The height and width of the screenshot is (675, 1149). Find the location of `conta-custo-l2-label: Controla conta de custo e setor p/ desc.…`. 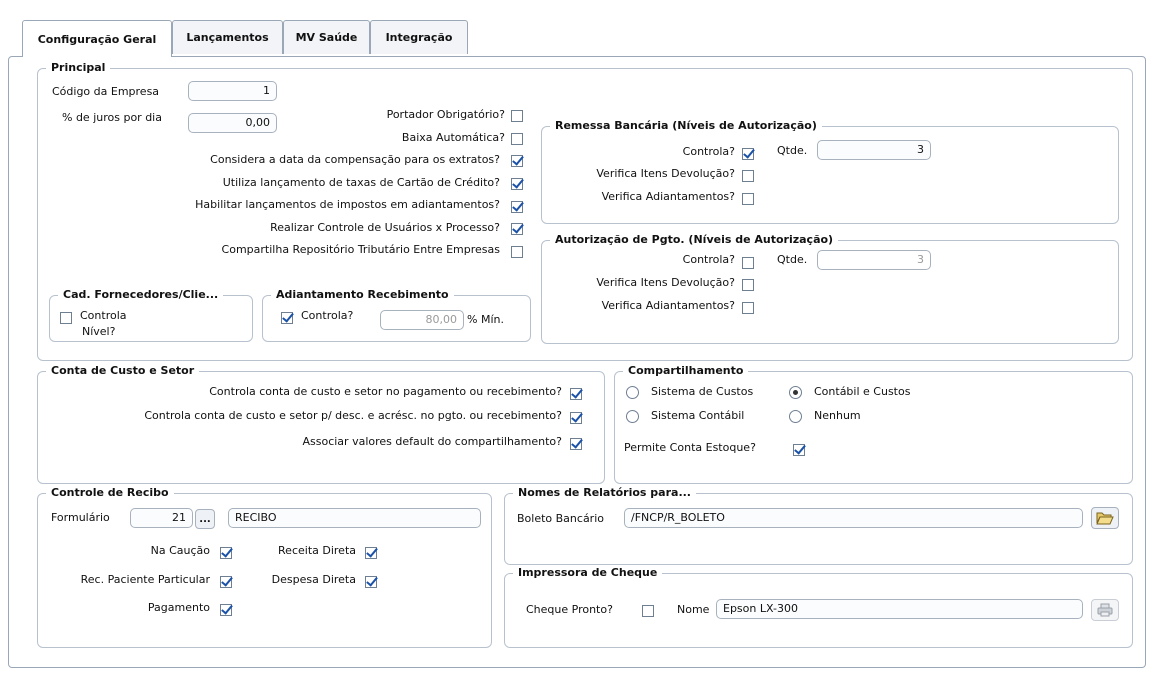

conta-custo-l2-label: Controla conta de custo e setor p/ desc.… is located at coordinates (353, 415).